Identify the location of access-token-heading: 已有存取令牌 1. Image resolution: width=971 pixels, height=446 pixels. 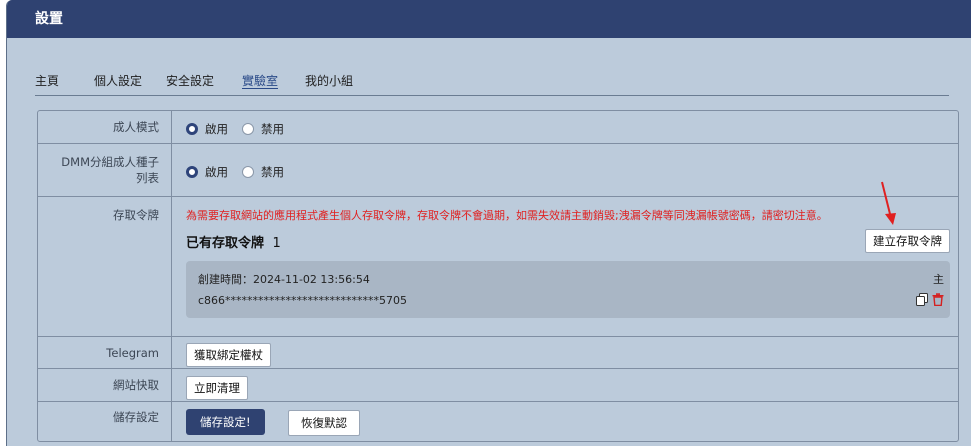
(233, 241).